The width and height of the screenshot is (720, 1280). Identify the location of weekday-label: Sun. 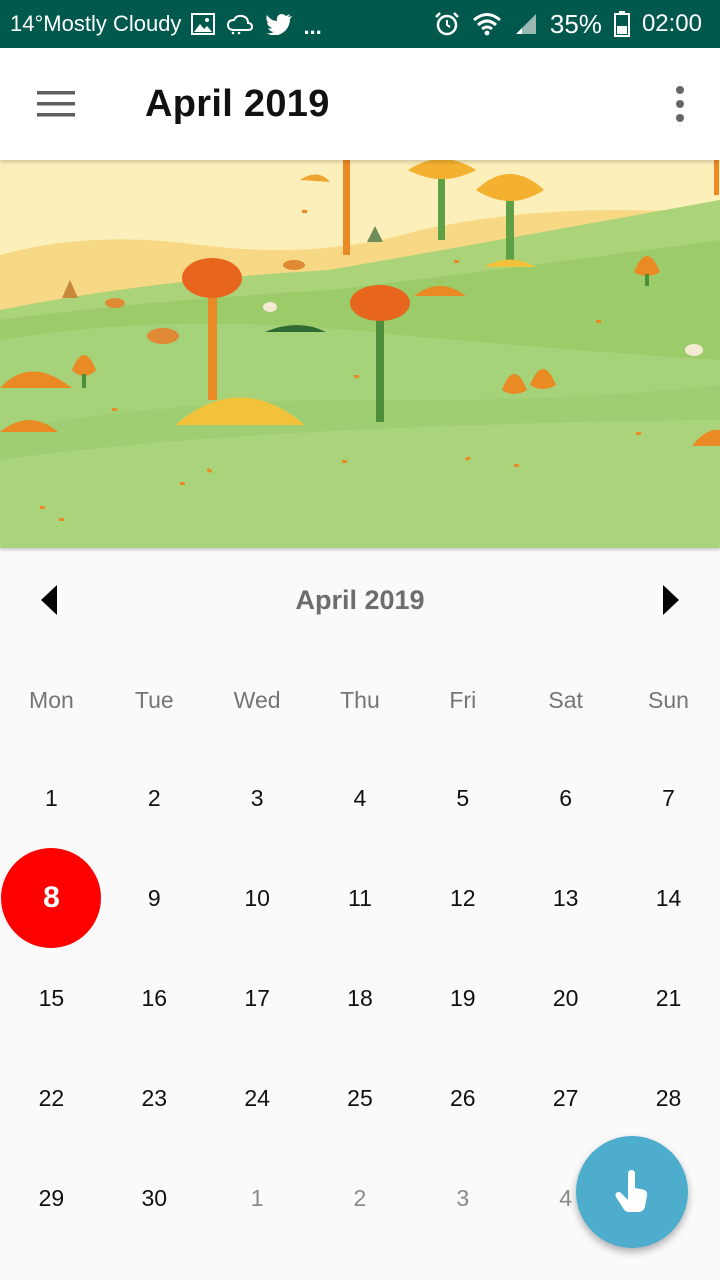
(668, 700).